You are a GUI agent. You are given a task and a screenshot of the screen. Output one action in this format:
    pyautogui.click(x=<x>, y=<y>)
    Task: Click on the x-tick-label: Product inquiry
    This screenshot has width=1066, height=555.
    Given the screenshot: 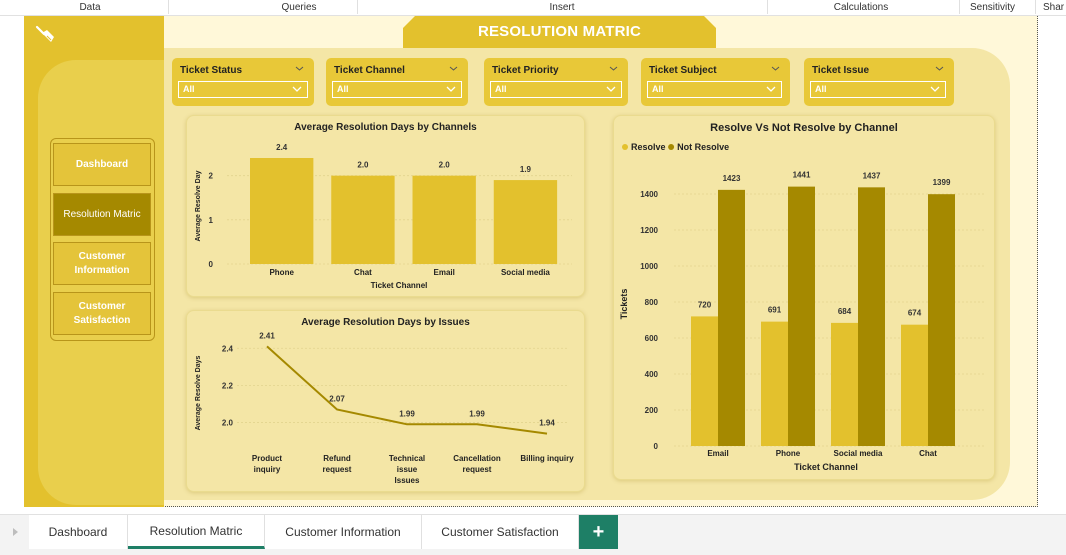 What is the action you would take?
    pyautogui.click(x=267, y=464)
    